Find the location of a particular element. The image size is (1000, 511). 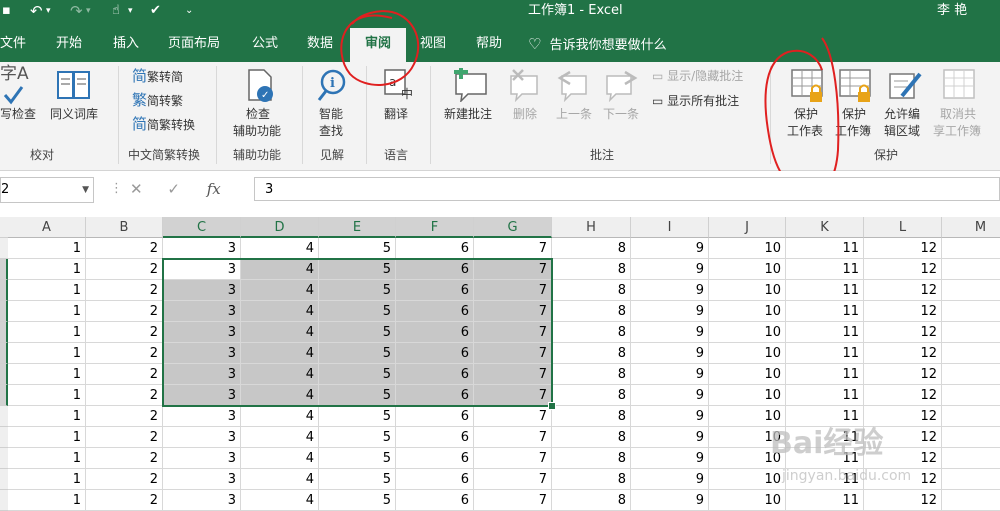

formula-bar-dots: ⋮ is located at coordinates (116, 189).